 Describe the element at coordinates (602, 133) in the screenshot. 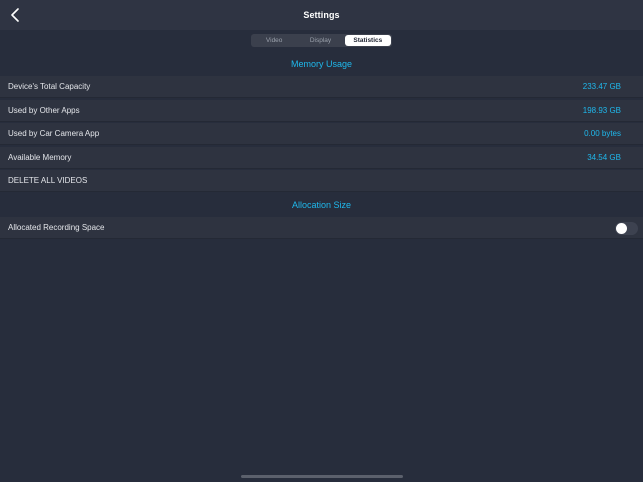

I see `row-value: 0.00 bytes` at that location.